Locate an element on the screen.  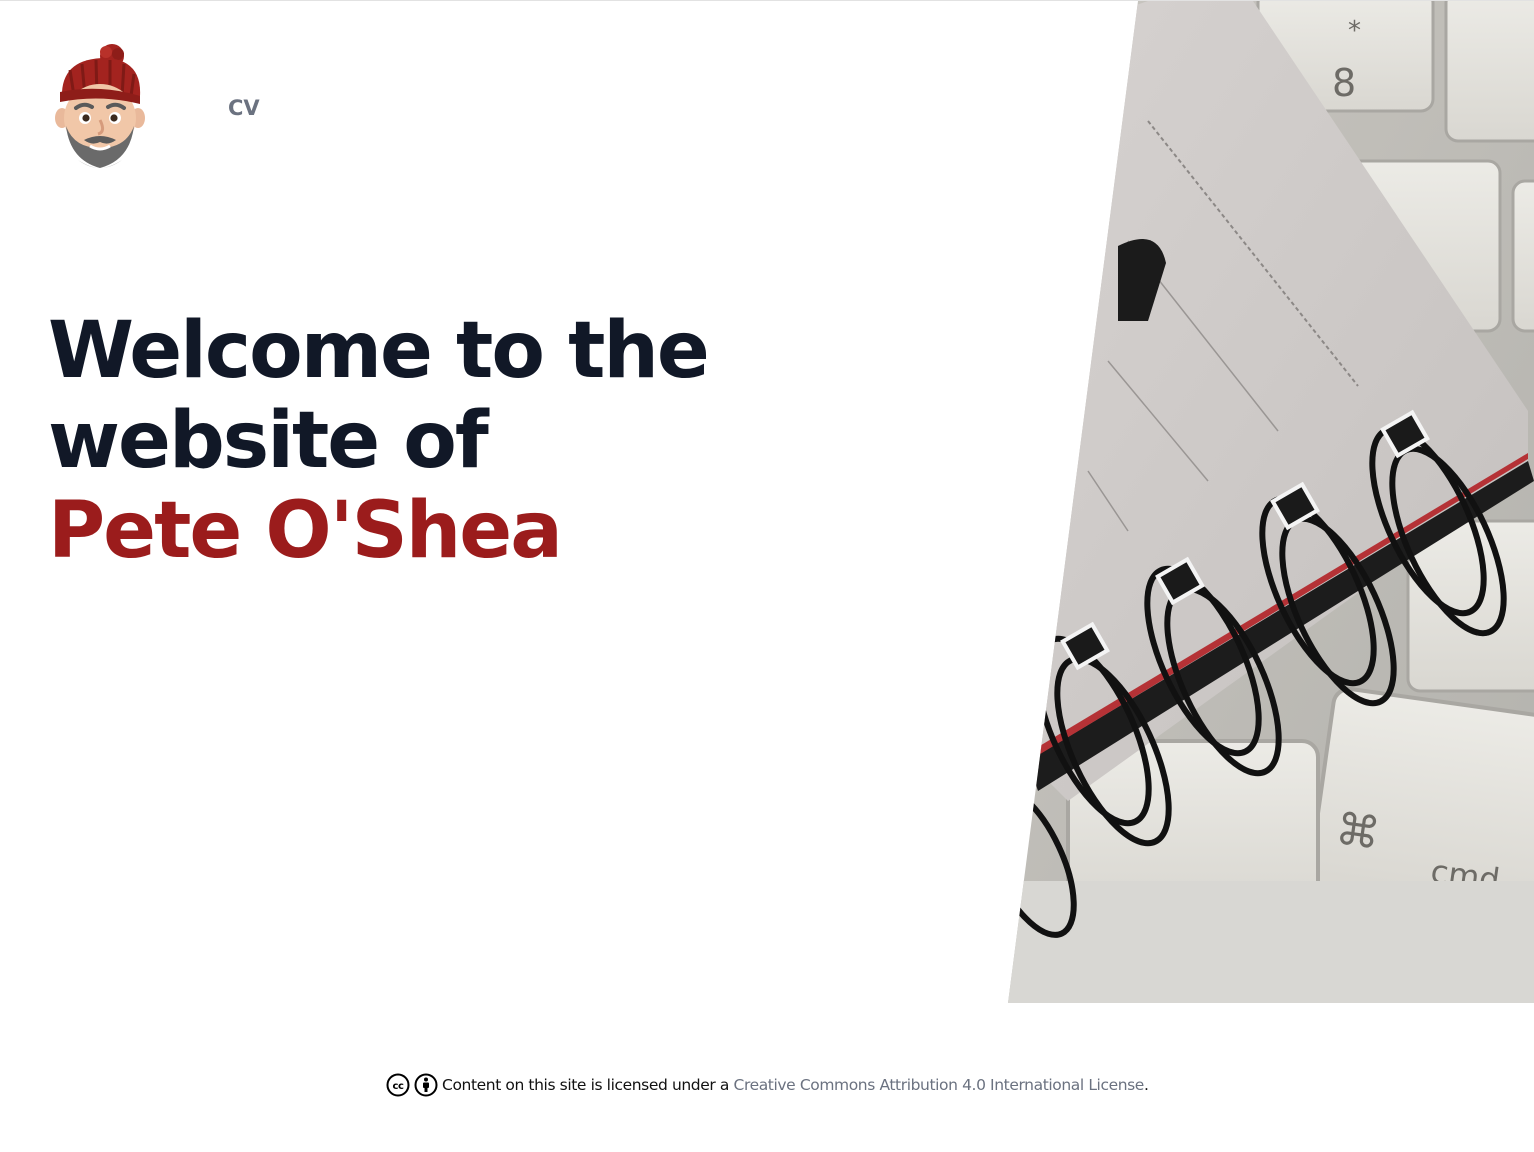
by-attribution-icon is located at coordinates (426, 1085).